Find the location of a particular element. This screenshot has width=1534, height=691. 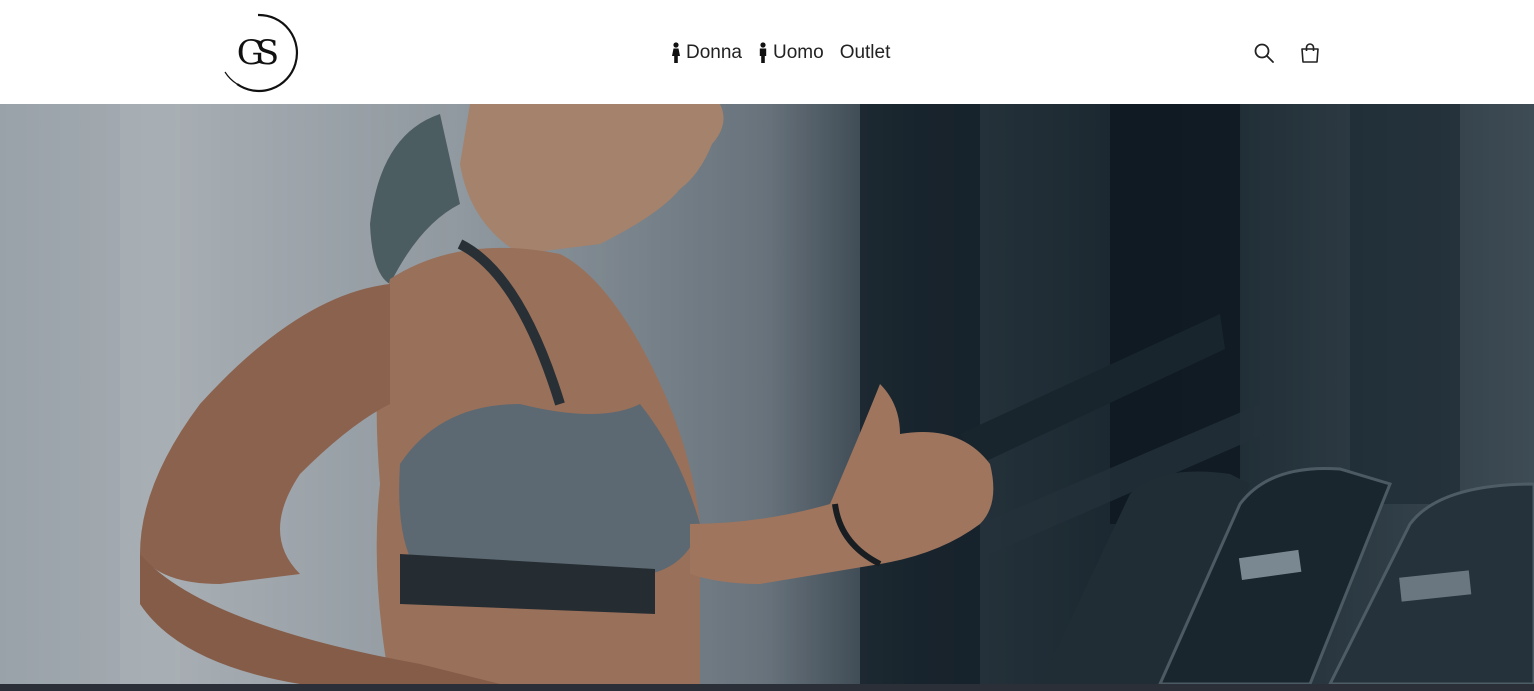

cart-icon is located at coordinates (1310, 53).